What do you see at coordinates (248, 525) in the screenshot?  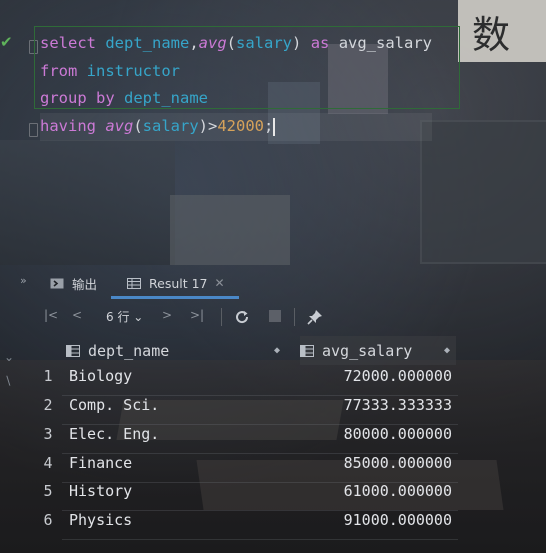 I see `table-row: 6 Physics 91000.000000` at bounding box center [248, 525].